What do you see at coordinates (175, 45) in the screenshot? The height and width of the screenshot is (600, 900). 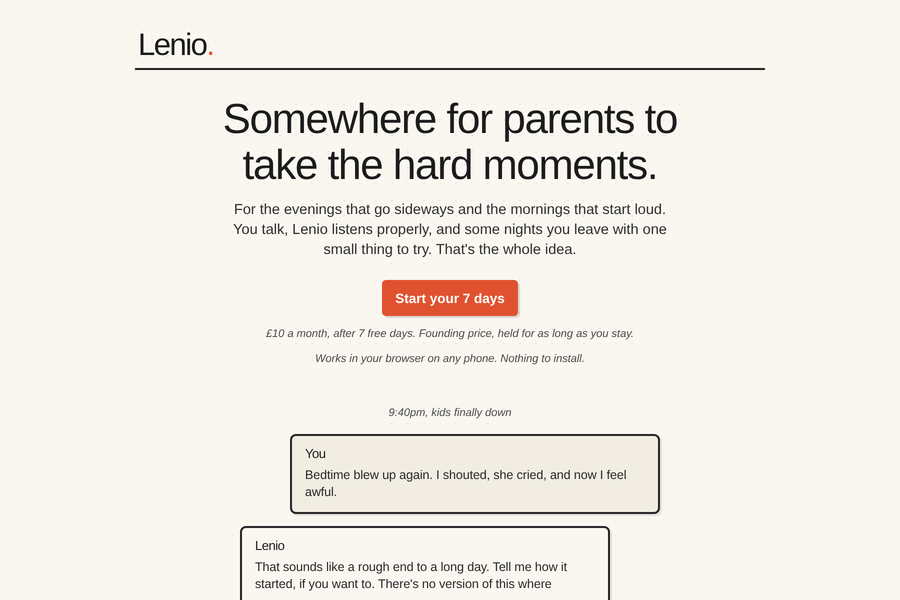 I see `logo: Lenio.` at bounding box center [175, 45].